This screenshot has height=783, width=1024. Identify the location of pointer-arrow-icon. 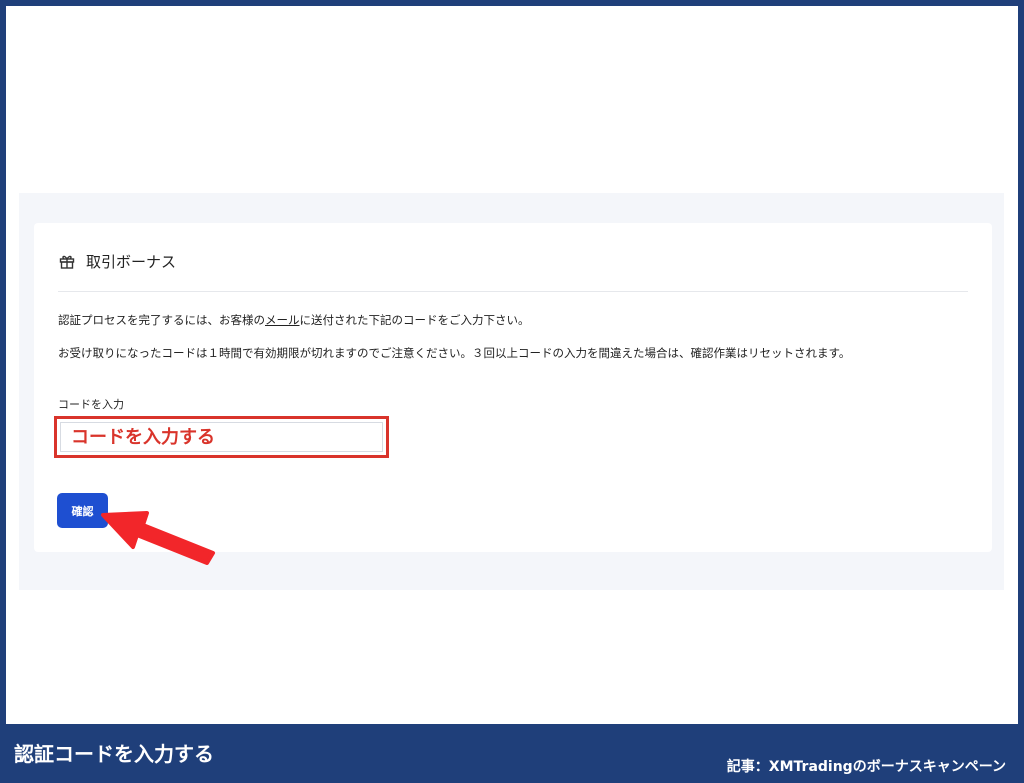
(158, 538).